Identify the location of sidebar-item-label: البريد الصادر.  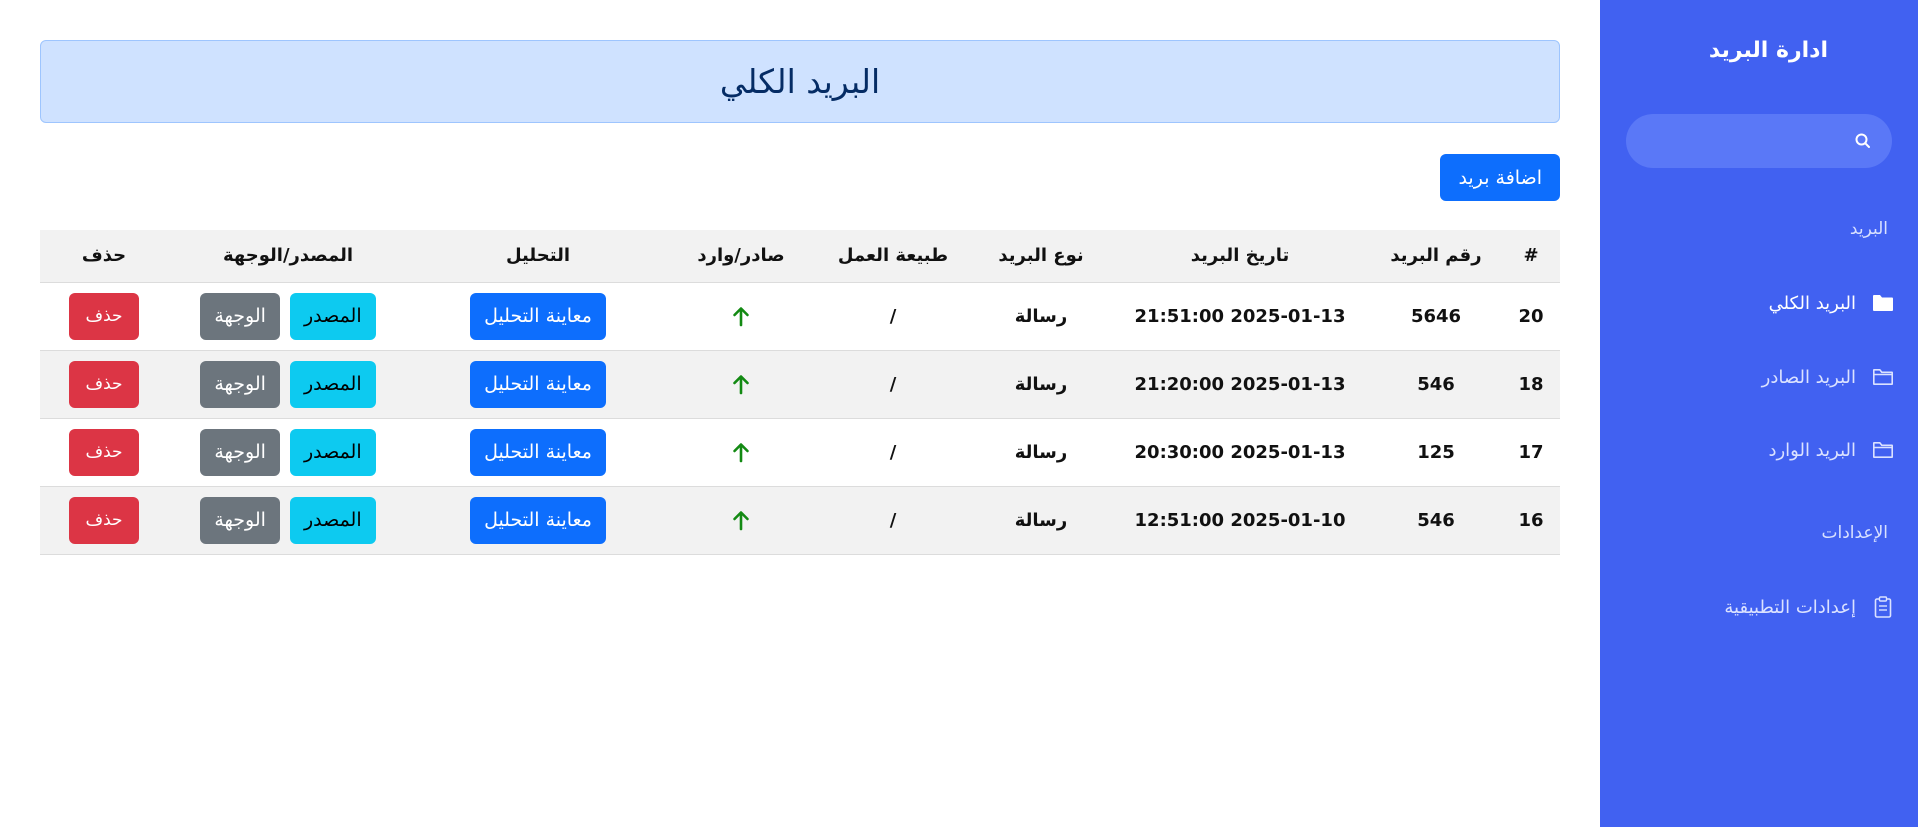
(1808, 377).